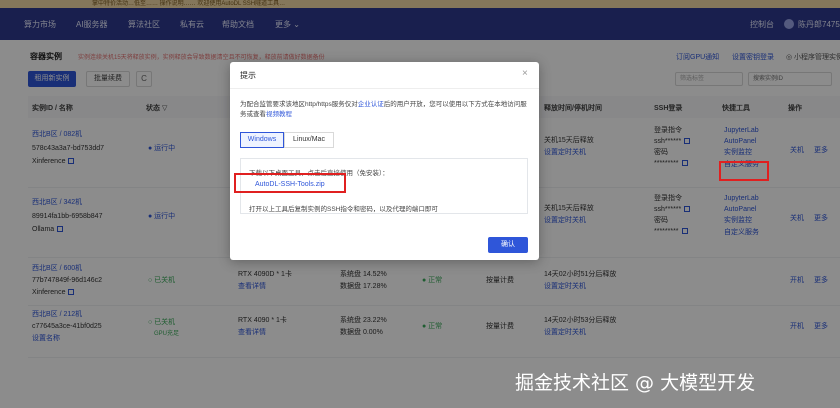 Image resolution: width=840 pixels, height=408 pixels. I want to click on confirm-button: 确认, so click(508, 245).